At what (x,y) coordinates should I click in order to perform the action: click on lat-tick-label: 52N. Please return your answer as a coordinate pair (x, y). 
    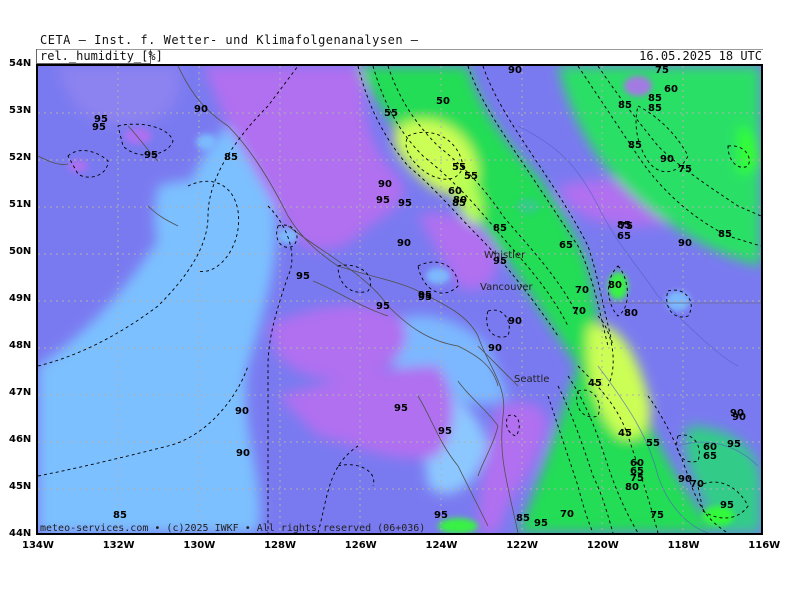
    Looking at the image, I should click on (20, 157).